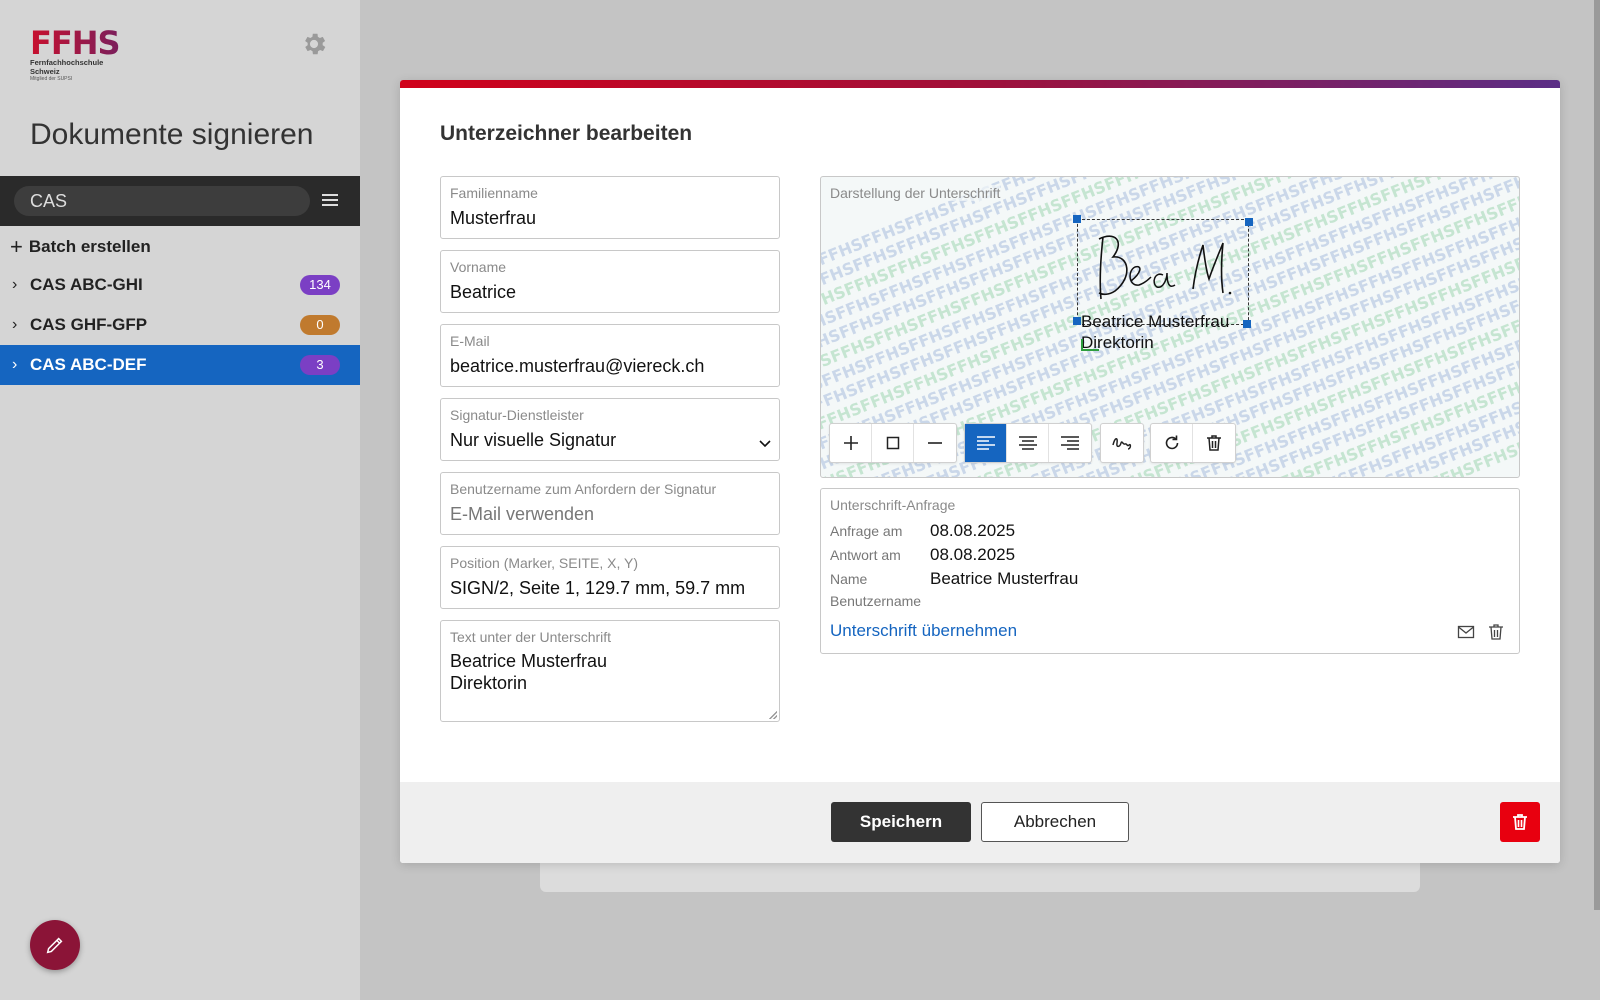  I want to click on edit-fab-button, so click(55, 945).